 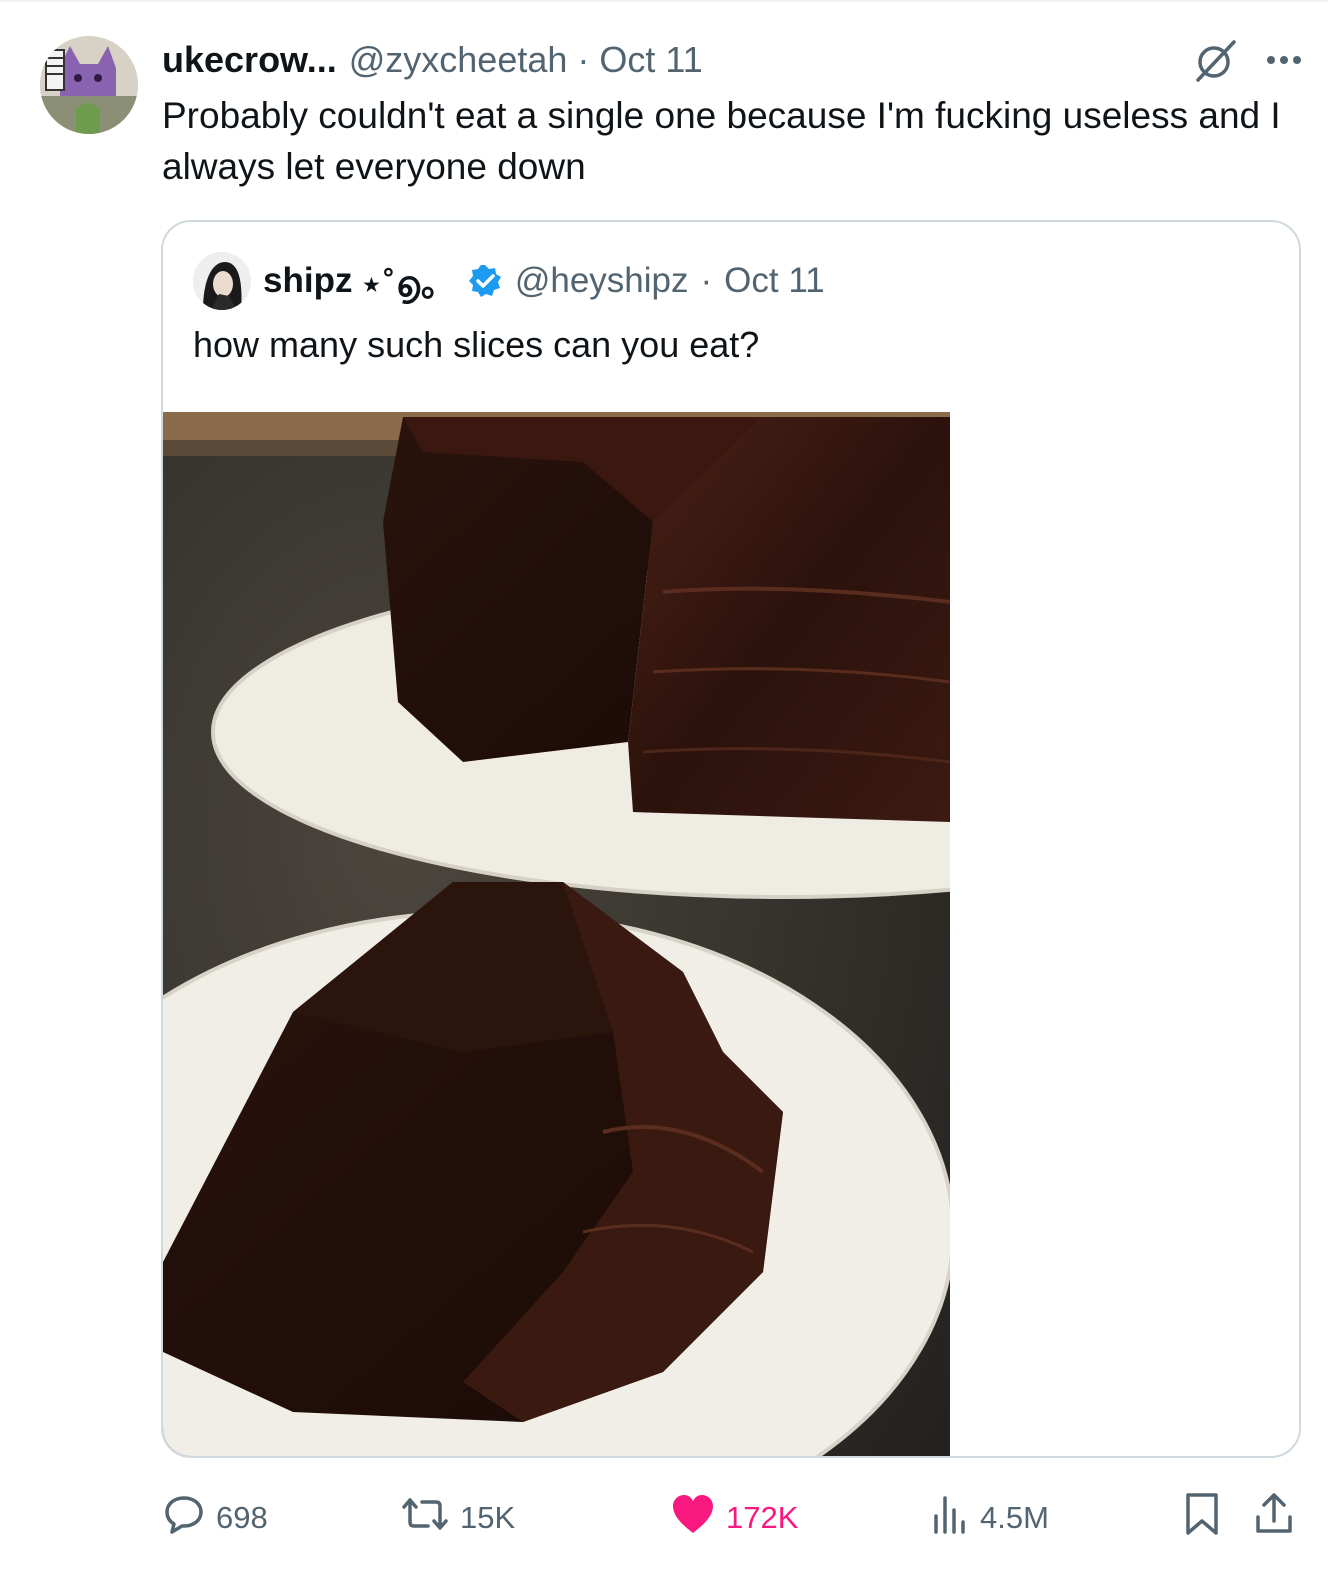 I want to click on views-button: 4.5M, so click(x=989, y=1518).